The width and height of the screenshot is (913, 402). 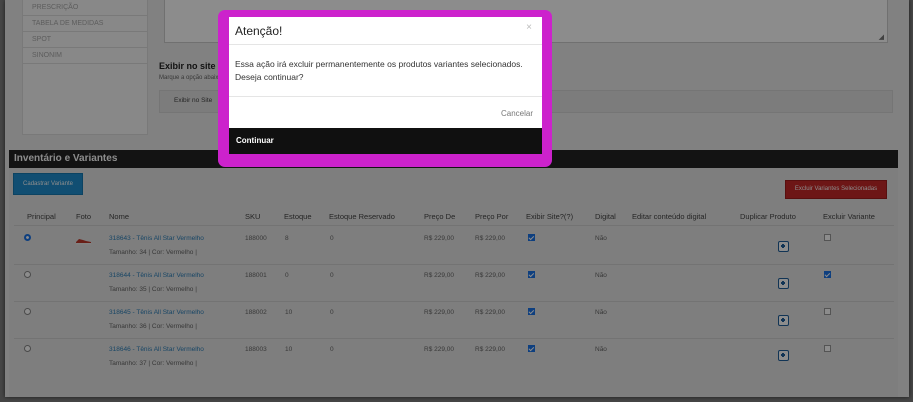 I want to click on dialog-title: Atenção!, so click(x=259, y=31).